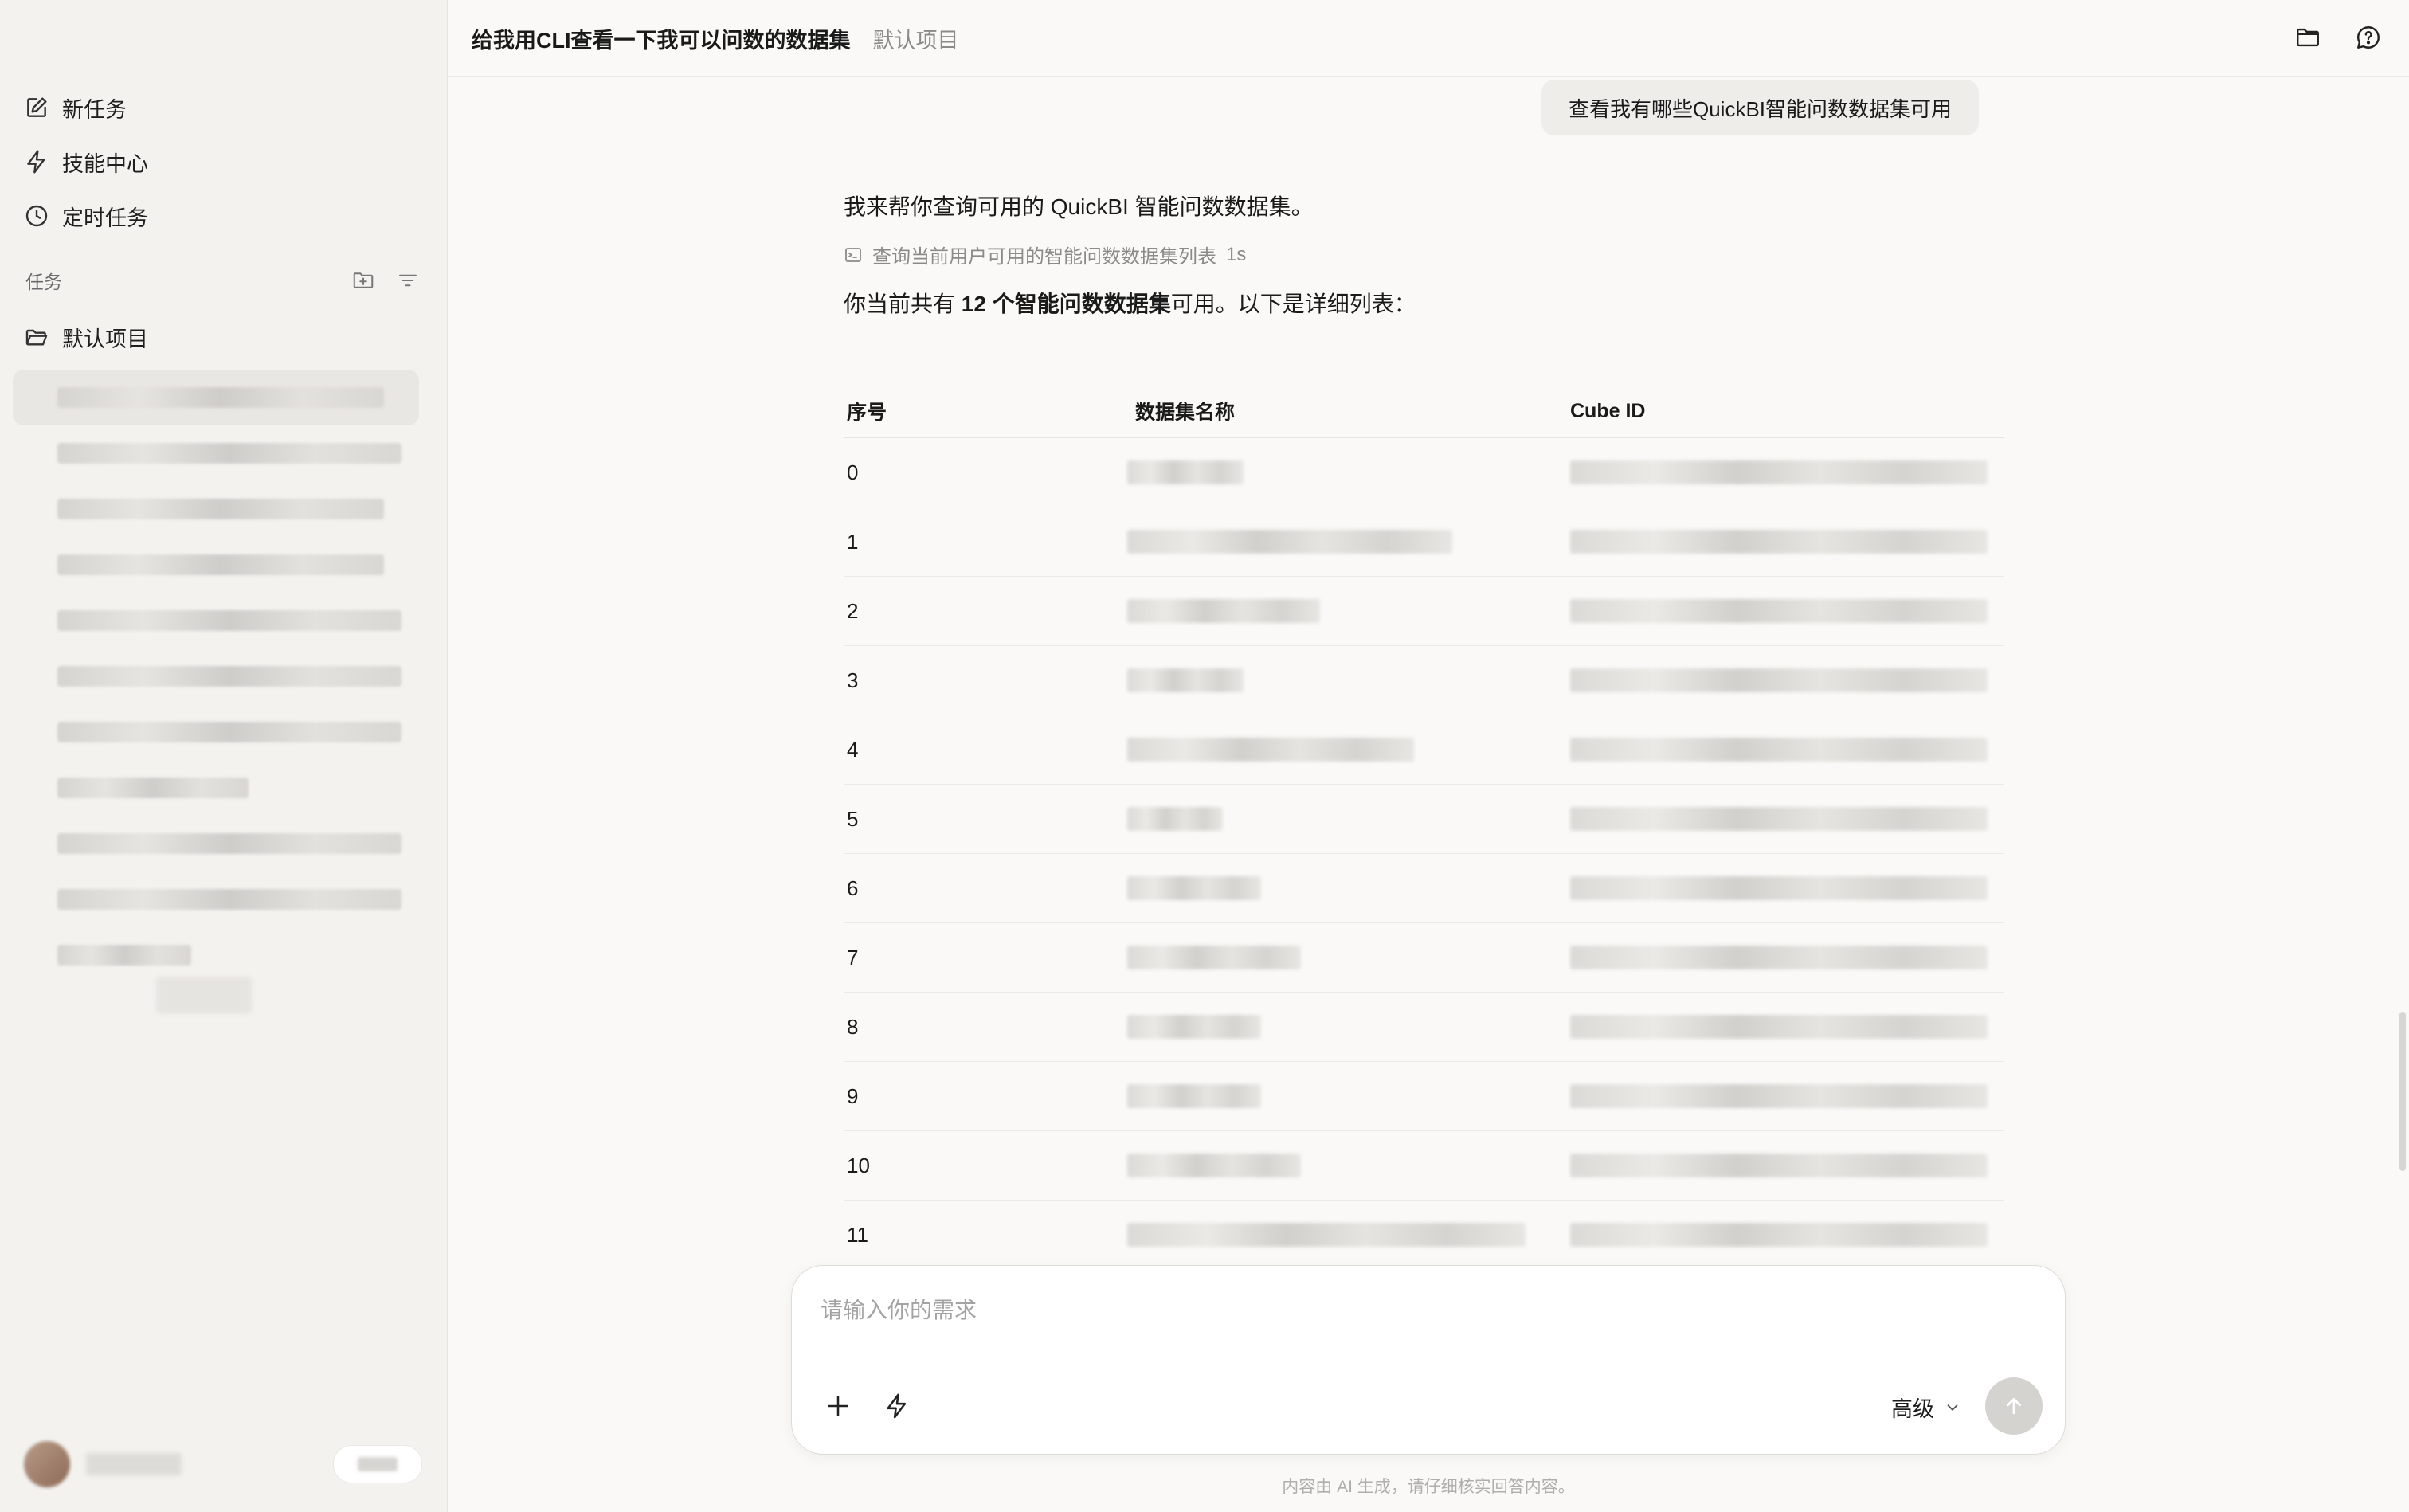  Describe the element at coordinates (223, 1464) in the screenshot. I see `user-area` at that location.